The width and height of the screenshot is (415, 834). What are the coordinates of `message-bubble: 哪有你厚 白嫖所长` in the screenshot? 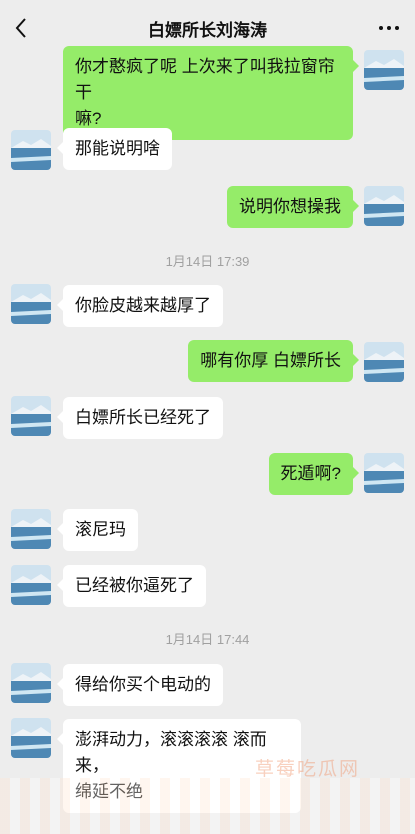 It's located at (273, 361).